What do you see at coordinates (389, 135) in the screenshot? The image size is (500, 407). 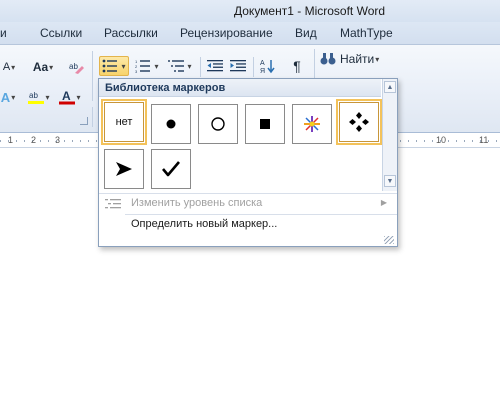 I see `gallery-scrollbar: ▲ ▼` at bounding box center [389, 135].